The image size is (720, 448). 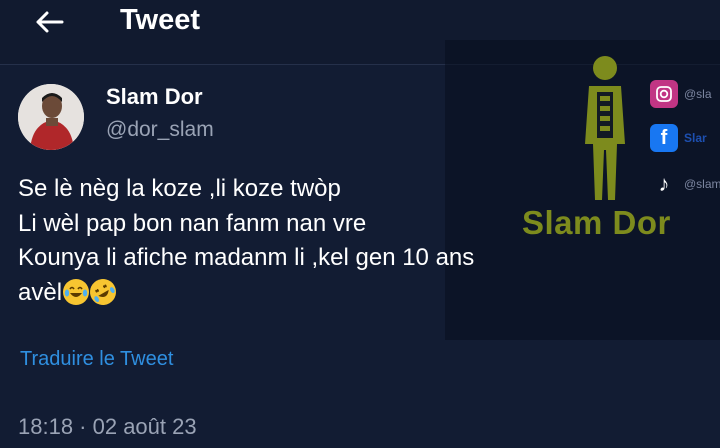 I want to click on watermark-instagram: @sla, so click(x=685, y=94).